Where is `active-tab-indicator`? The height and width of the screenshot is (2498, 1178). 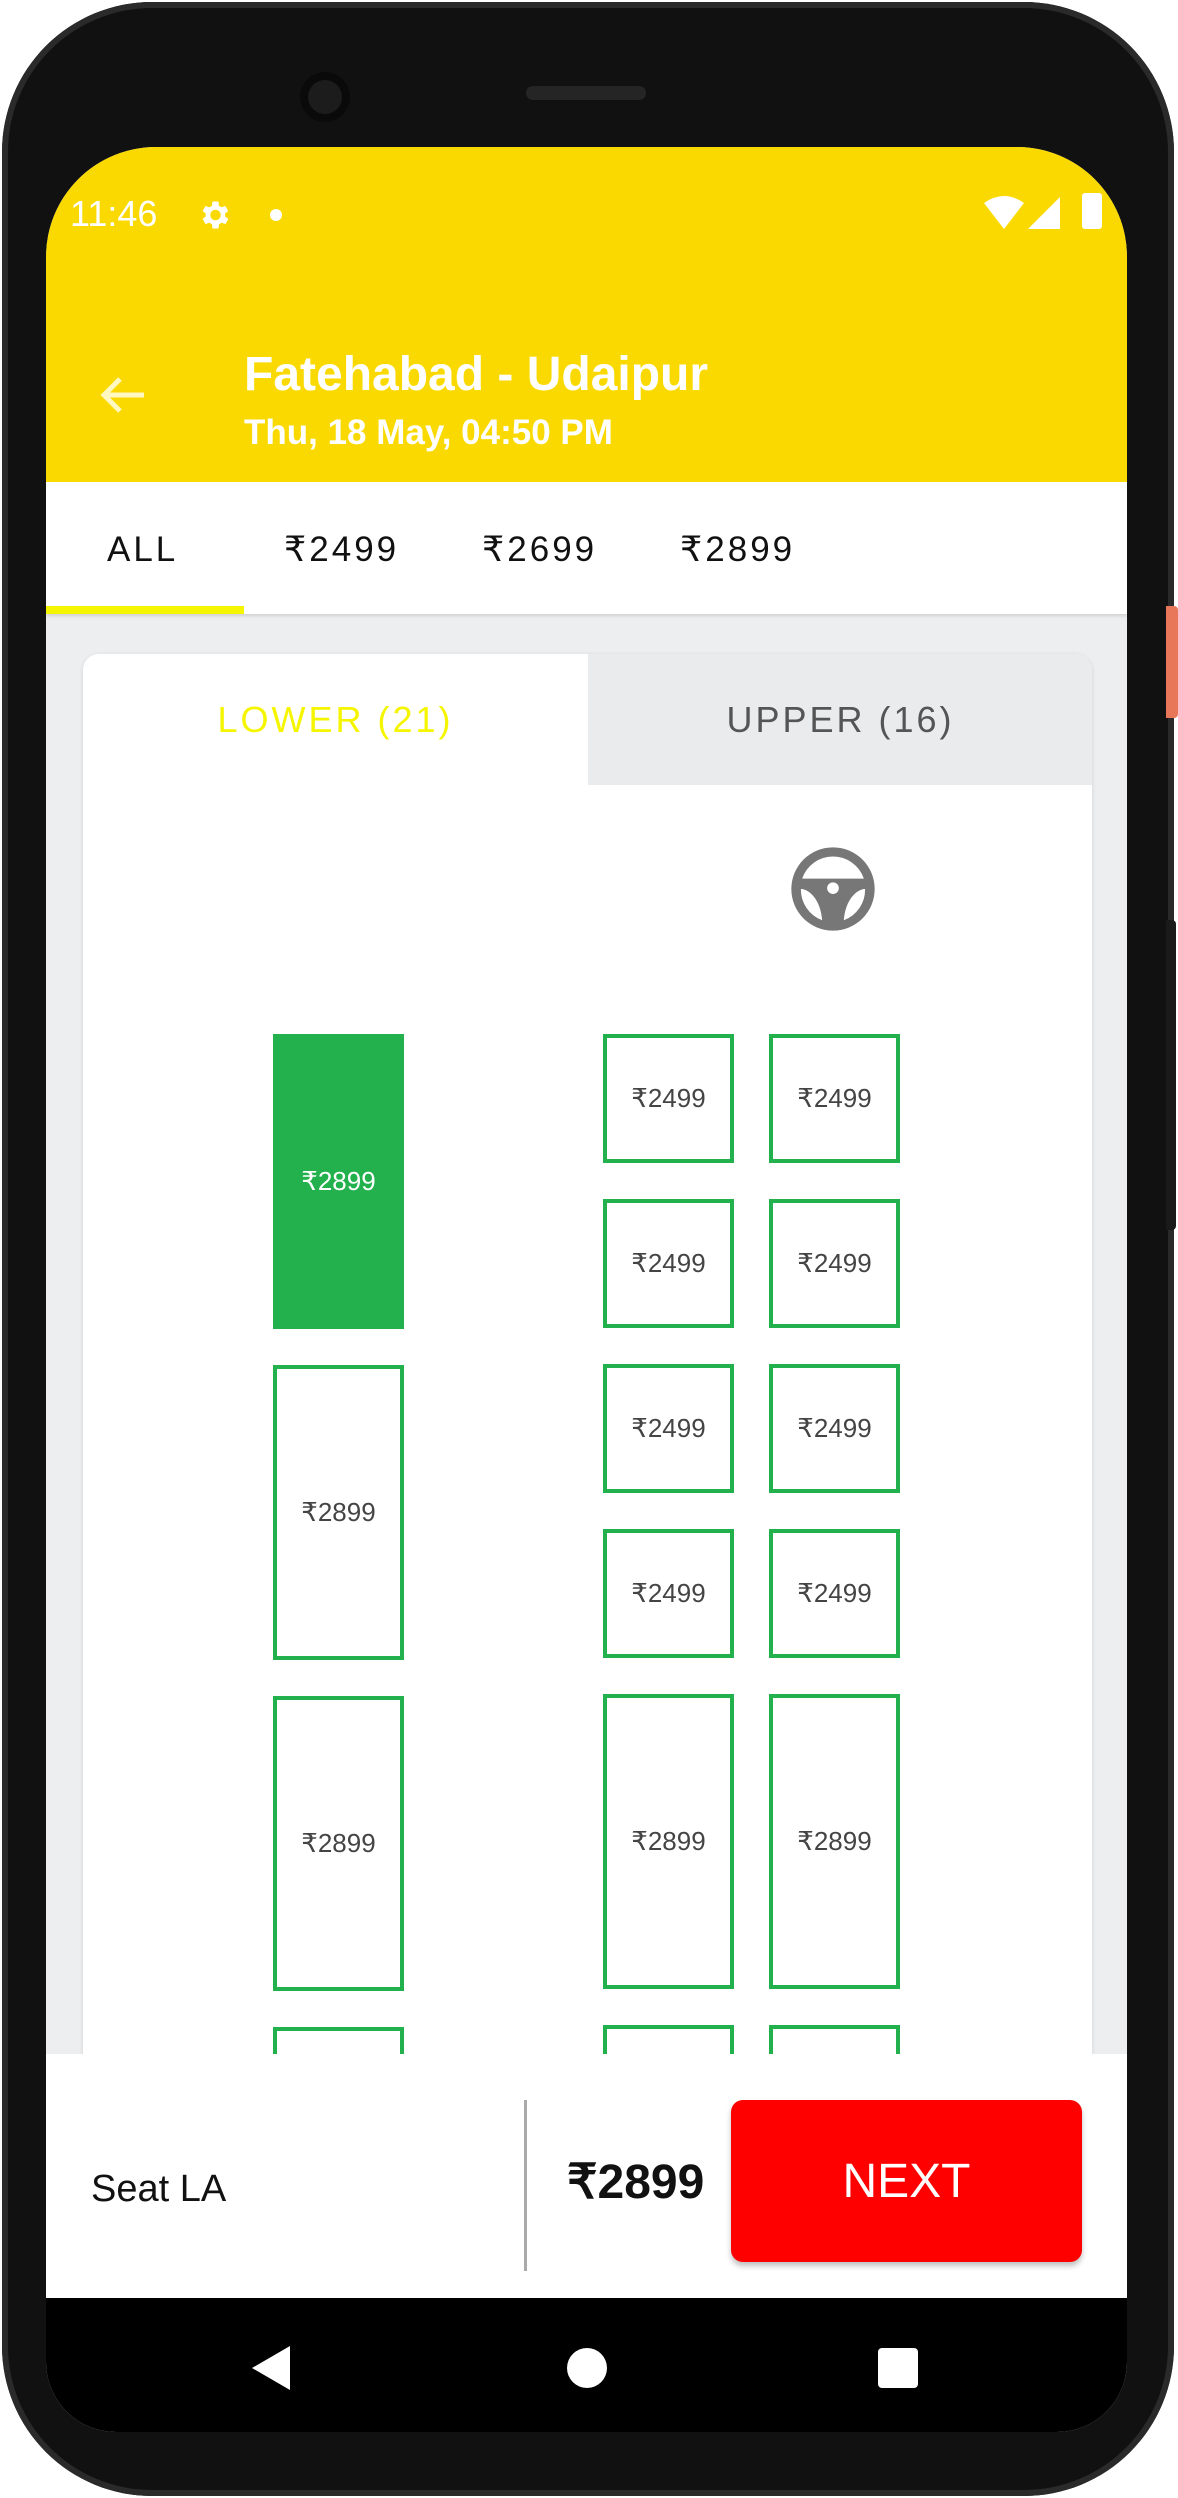
active-tab-indicator is located at coordinates (145, 610).